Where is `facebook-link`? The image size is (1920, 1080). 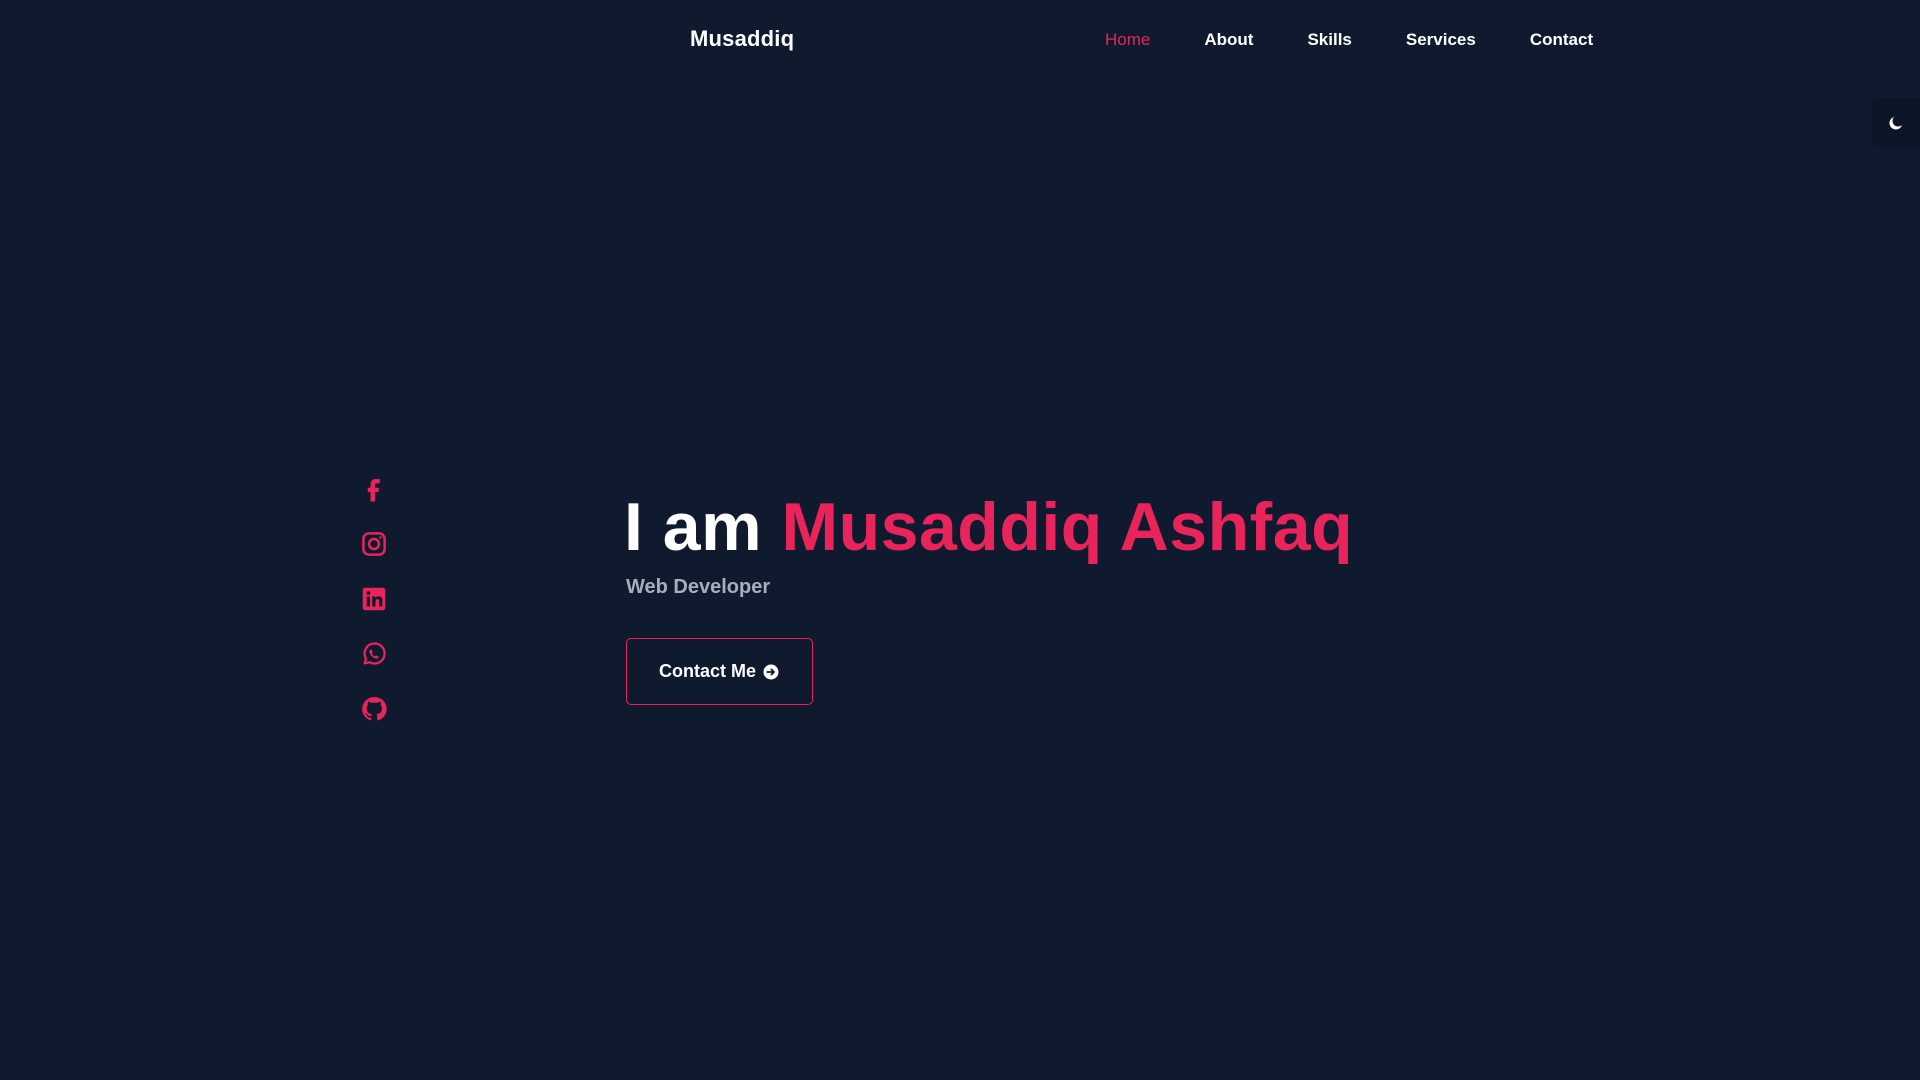
facebook-link is located at coordinates (374, 489).